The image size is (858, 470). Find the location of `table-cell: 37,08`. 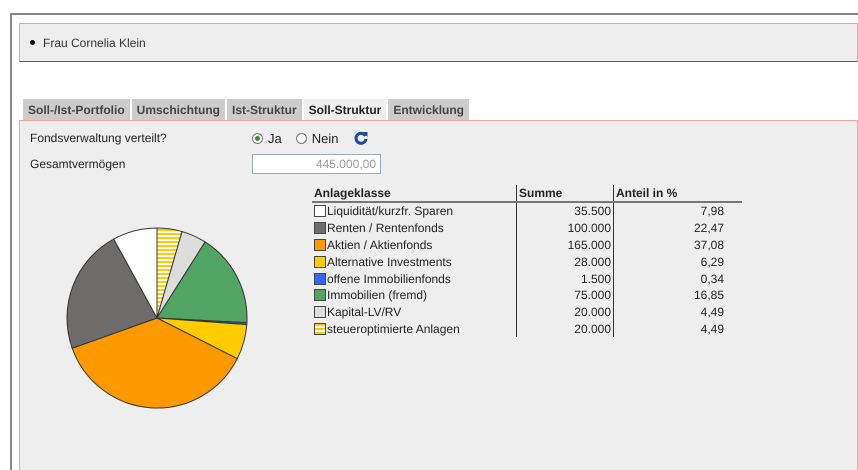

table-cell: 37,08 is located at coordinates (678, 245).